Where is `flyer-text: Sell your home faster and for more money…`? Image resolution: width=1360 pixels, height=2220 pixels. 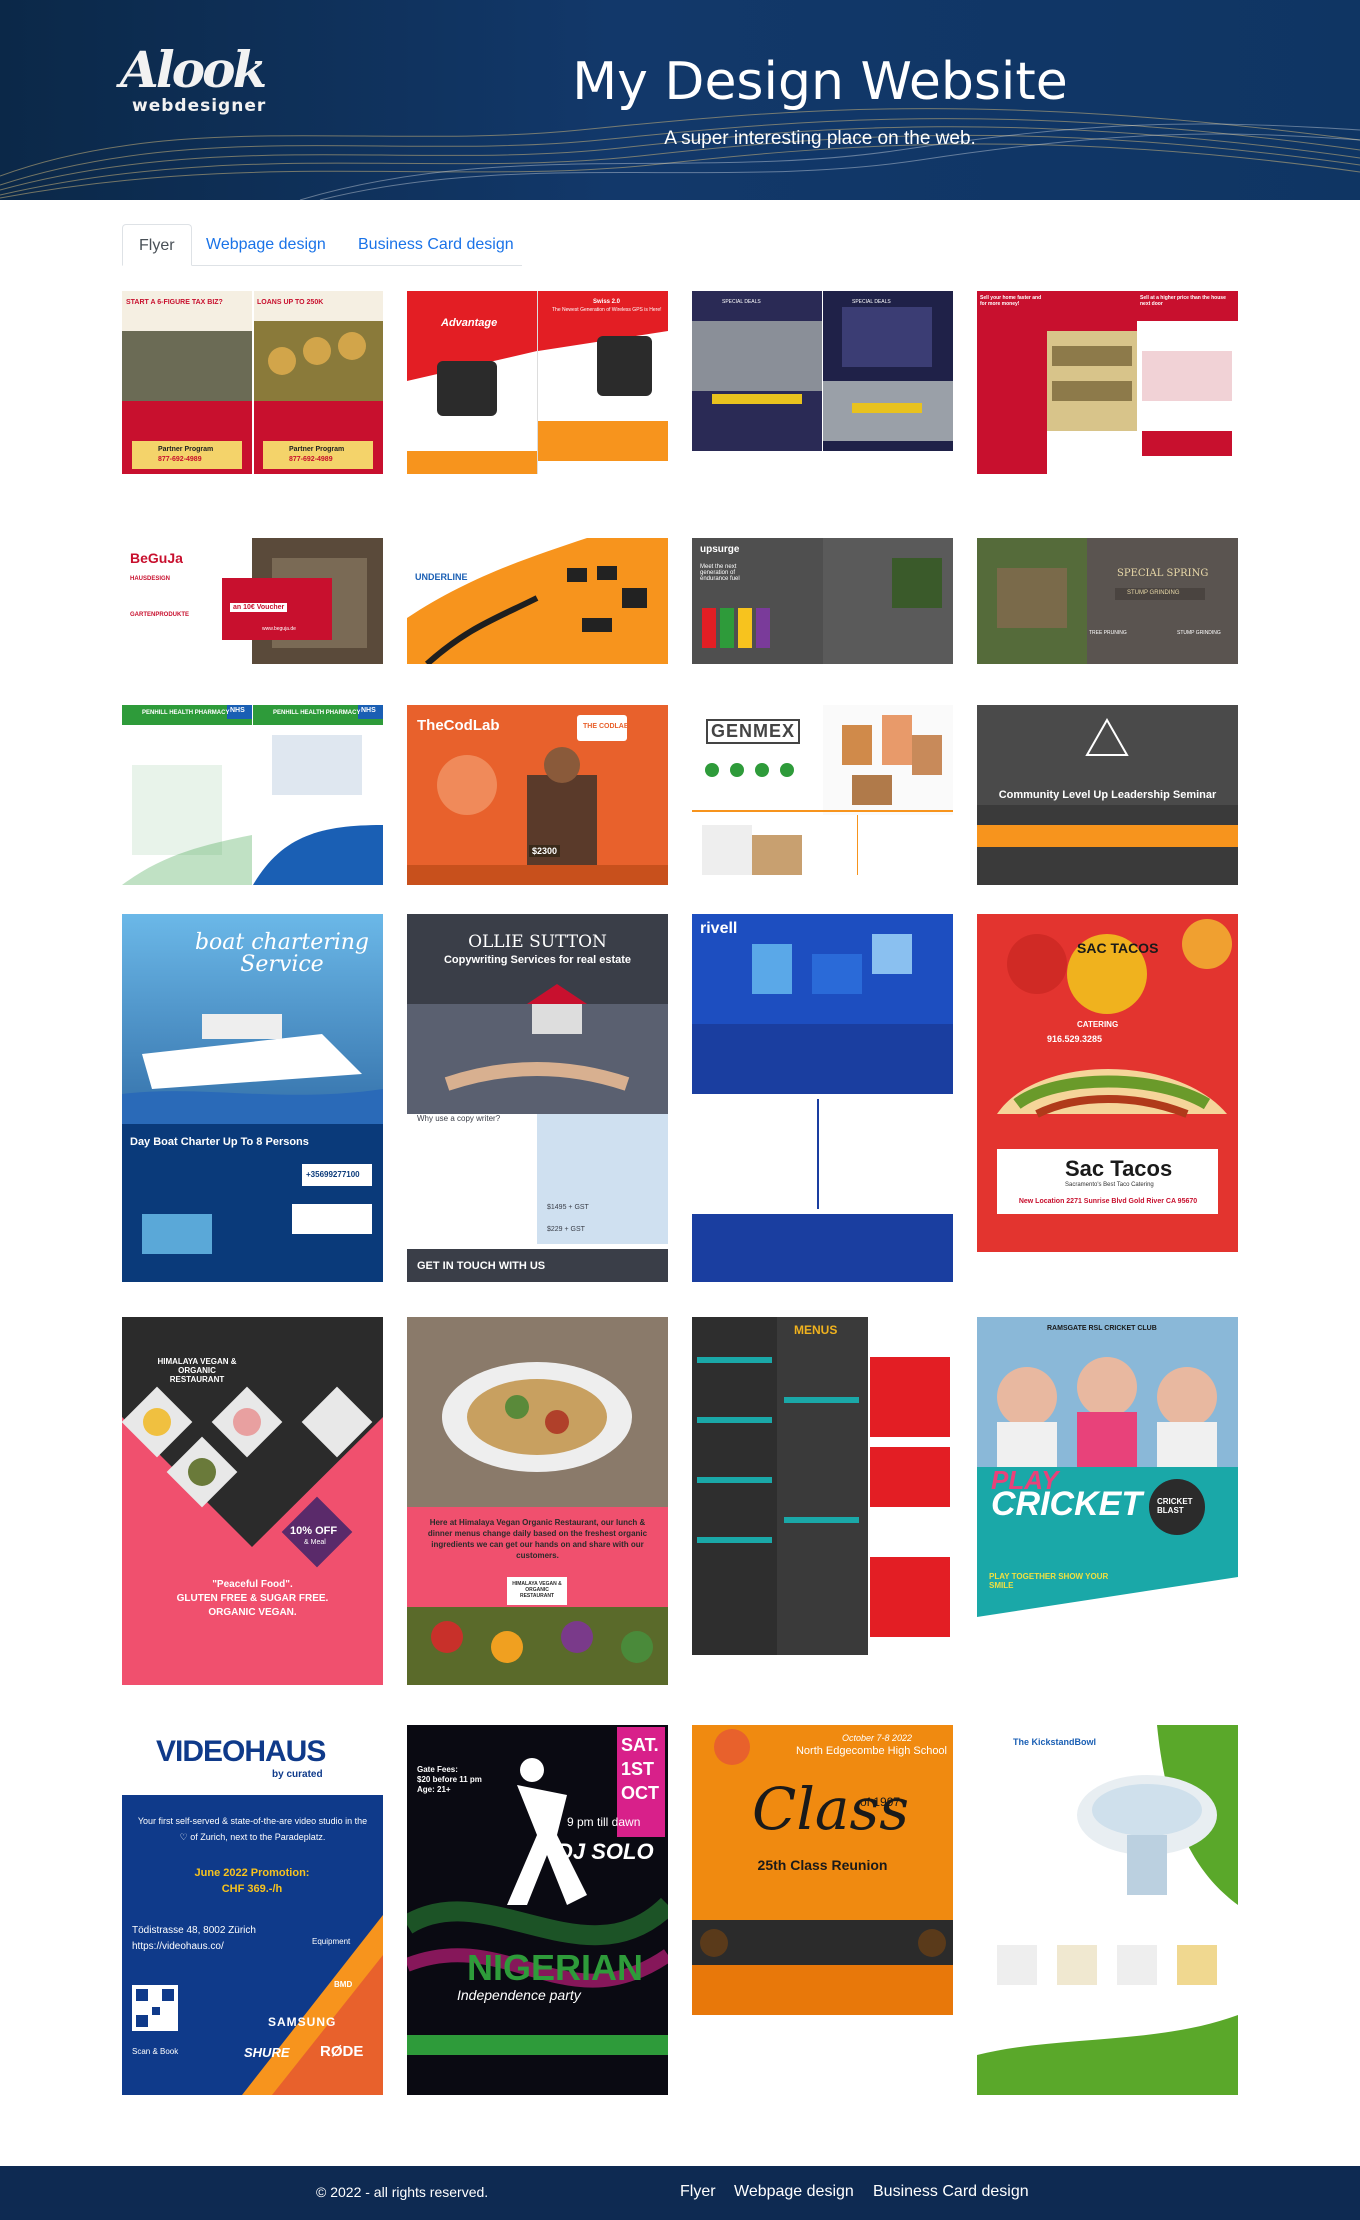 flyer-text: Sell your home faster and for more money… is located at coordinates (1011, 301).